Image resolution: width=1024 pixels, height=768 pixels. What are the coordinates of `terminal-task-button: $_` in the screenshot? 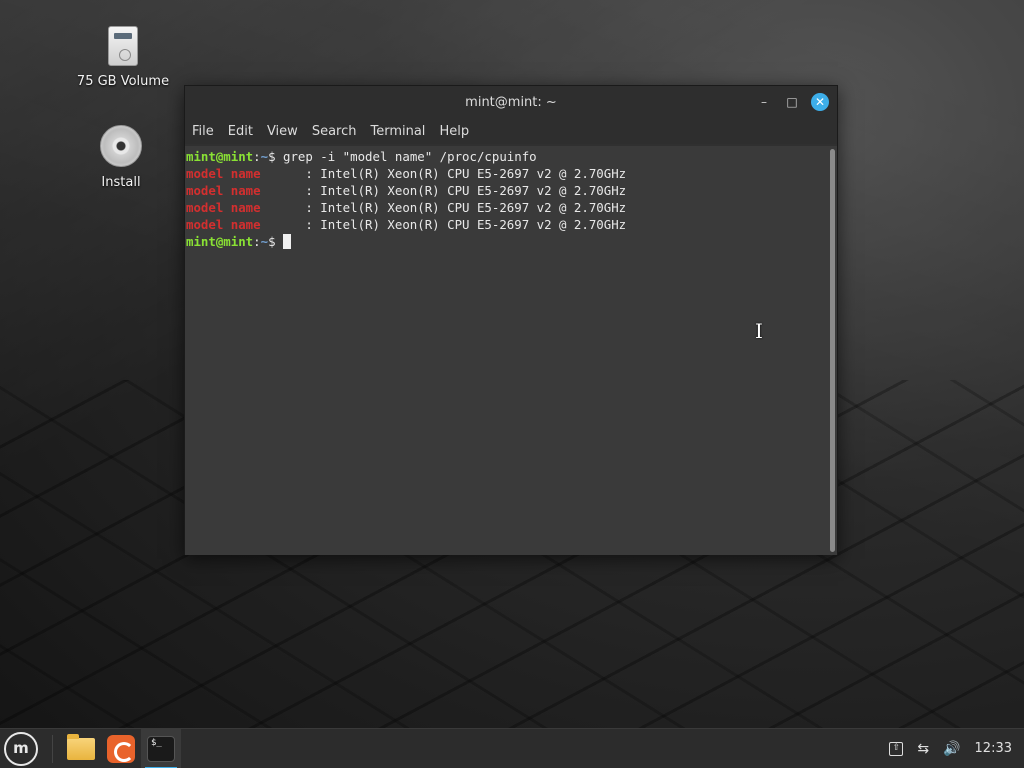 It's located at (161, 748).